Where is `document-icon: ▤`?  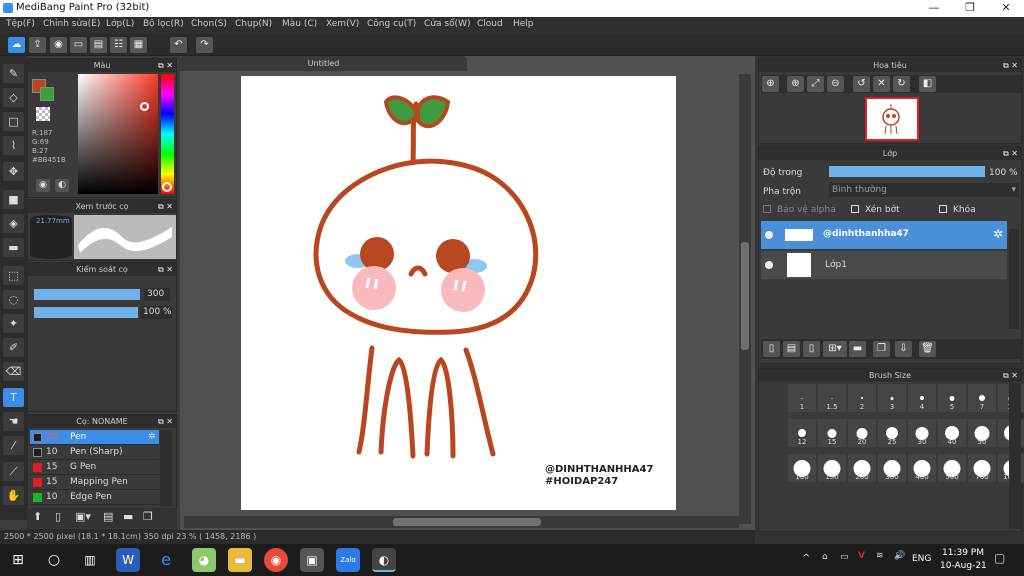 document-icon: ▤ is located at coordinates (98, 45).